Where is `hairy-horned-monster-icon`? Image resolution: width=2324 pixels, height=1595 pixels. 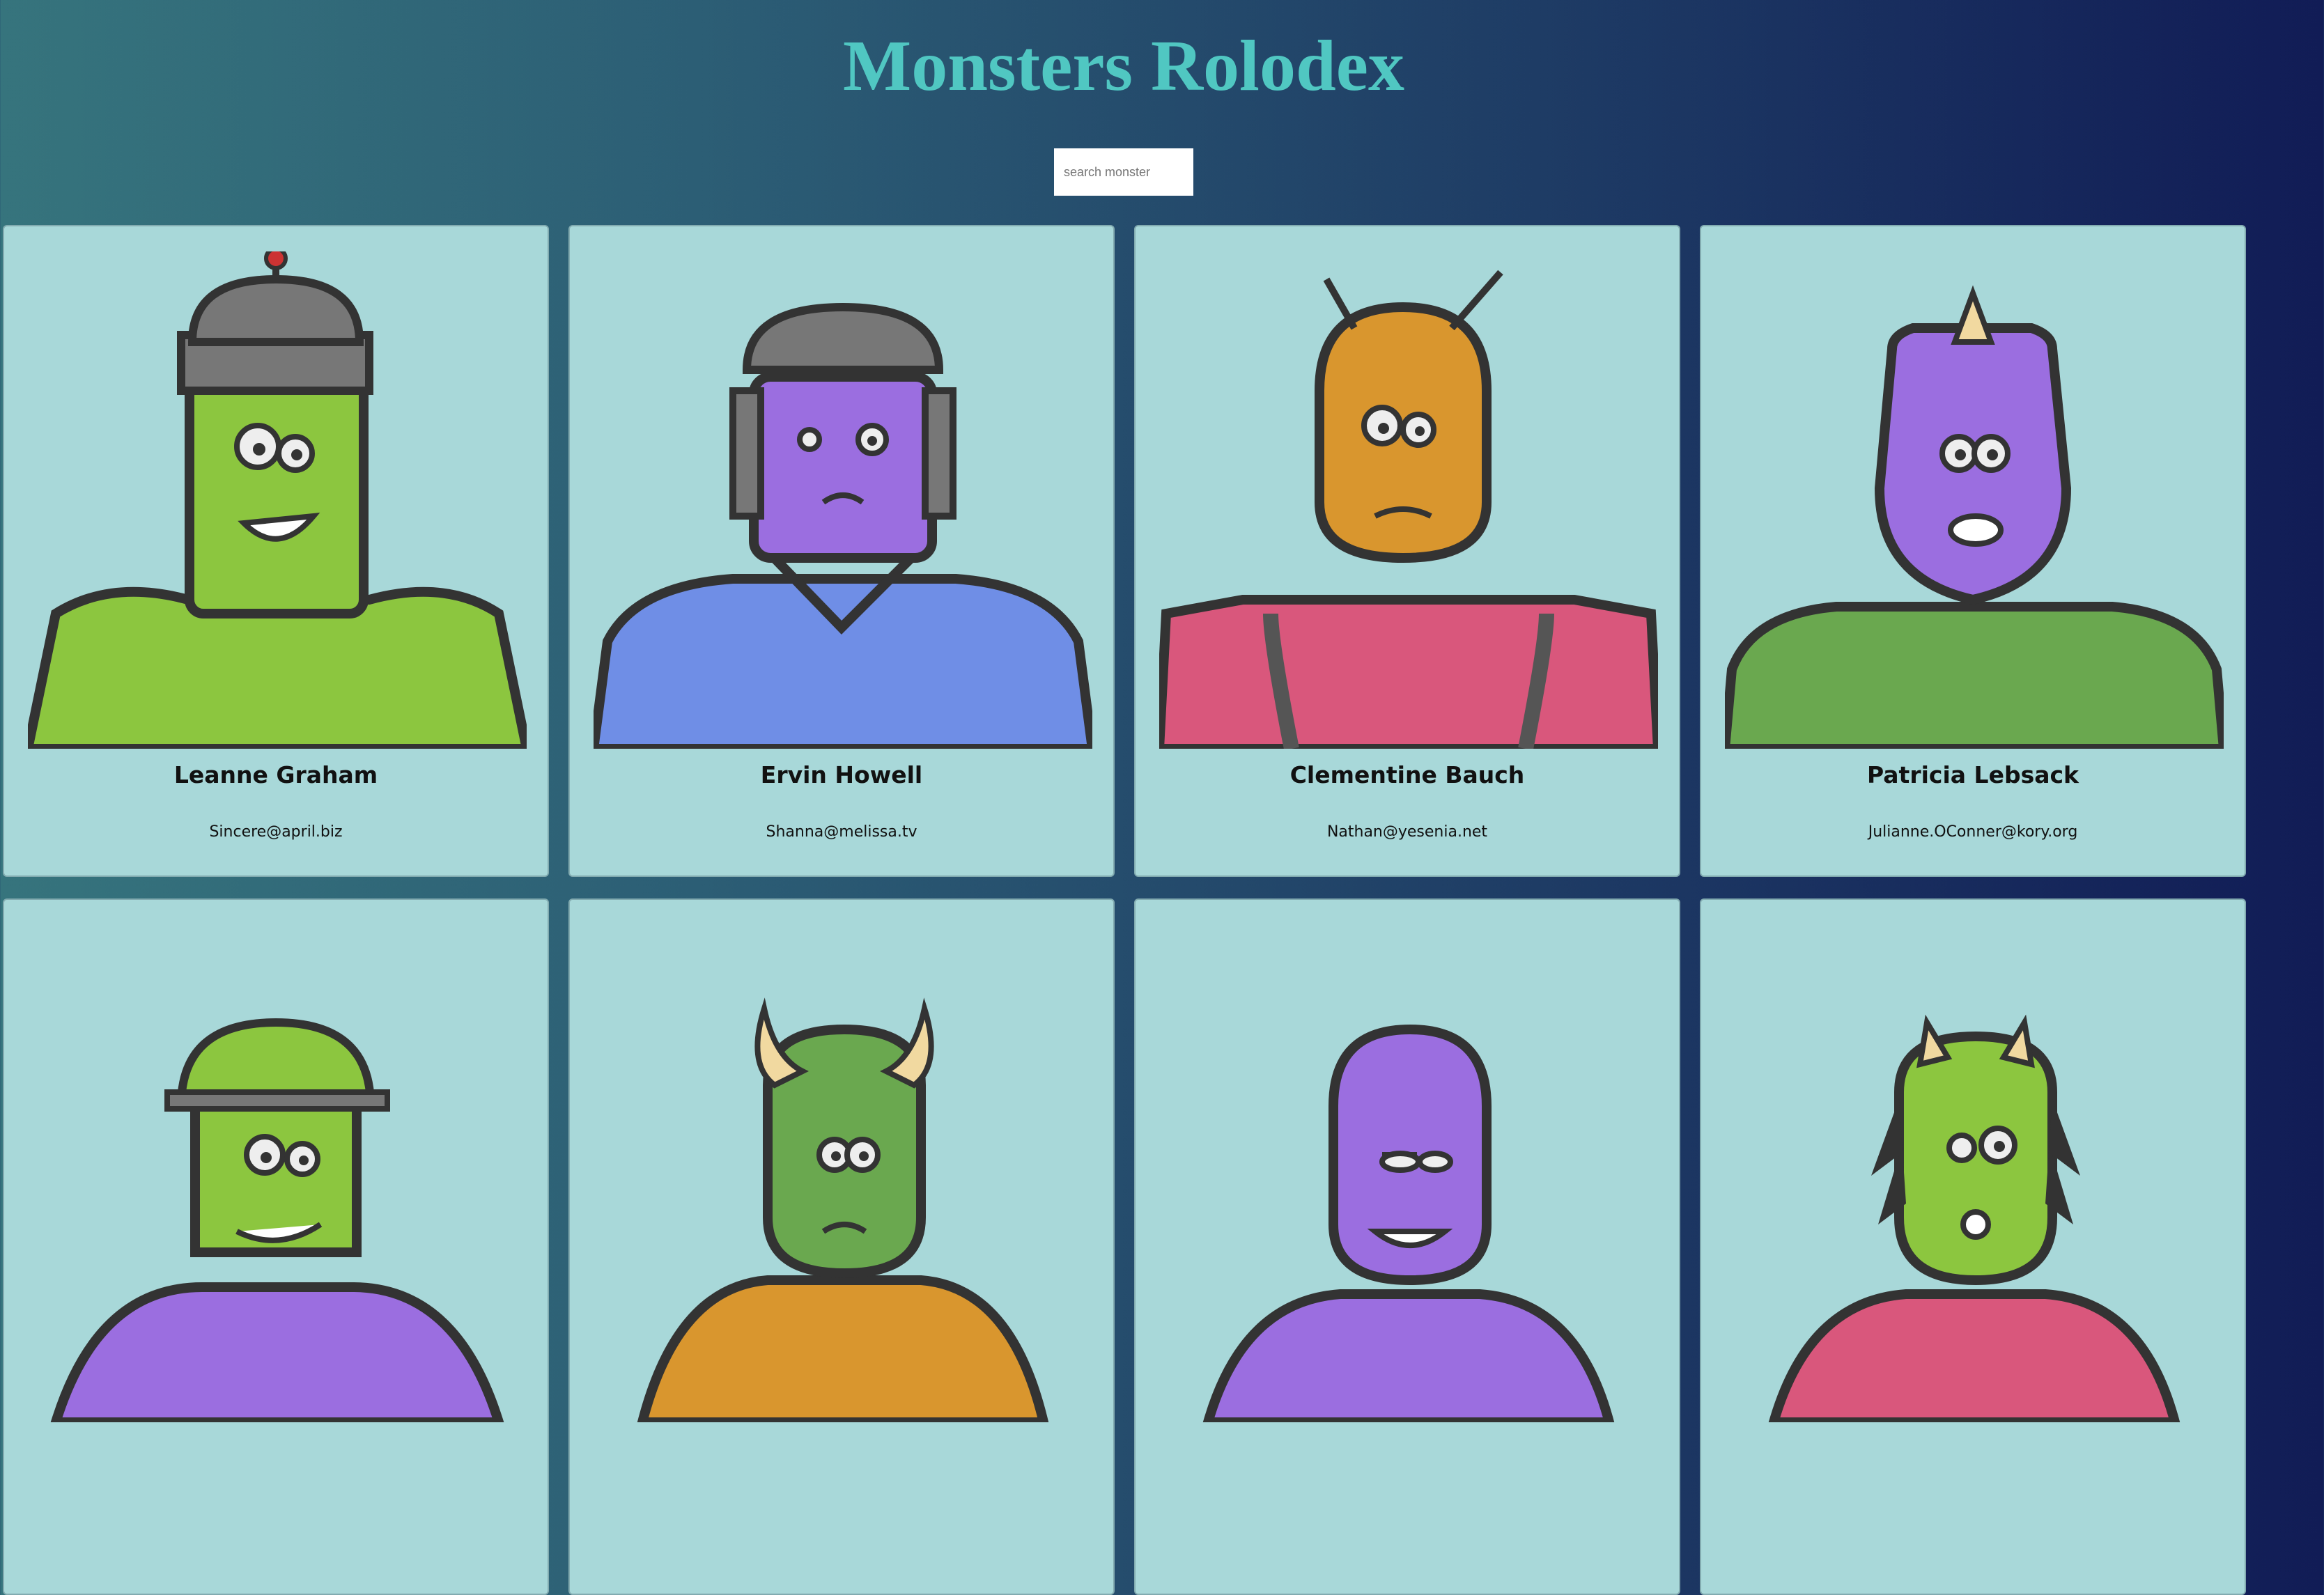 hairy-horned-monster-icon is located at coordinates (1974, 1173).